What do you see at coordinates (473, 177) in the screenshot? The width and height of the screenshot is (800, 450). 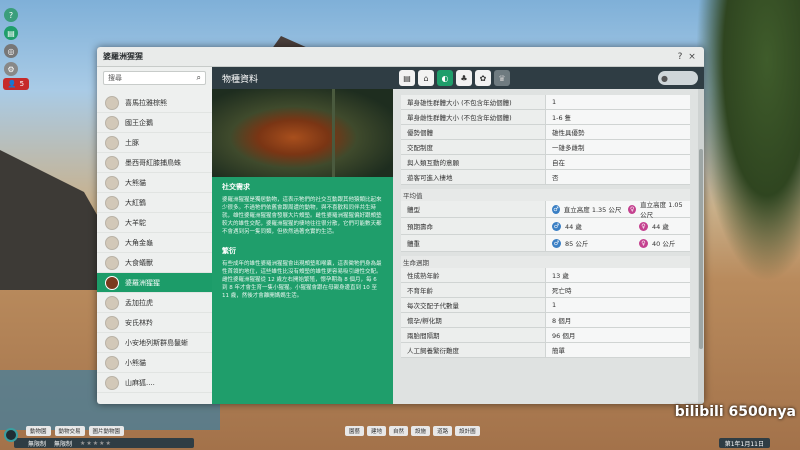 I see `row-label: 遊客可進入棲地` at bounding box center [473, 177].